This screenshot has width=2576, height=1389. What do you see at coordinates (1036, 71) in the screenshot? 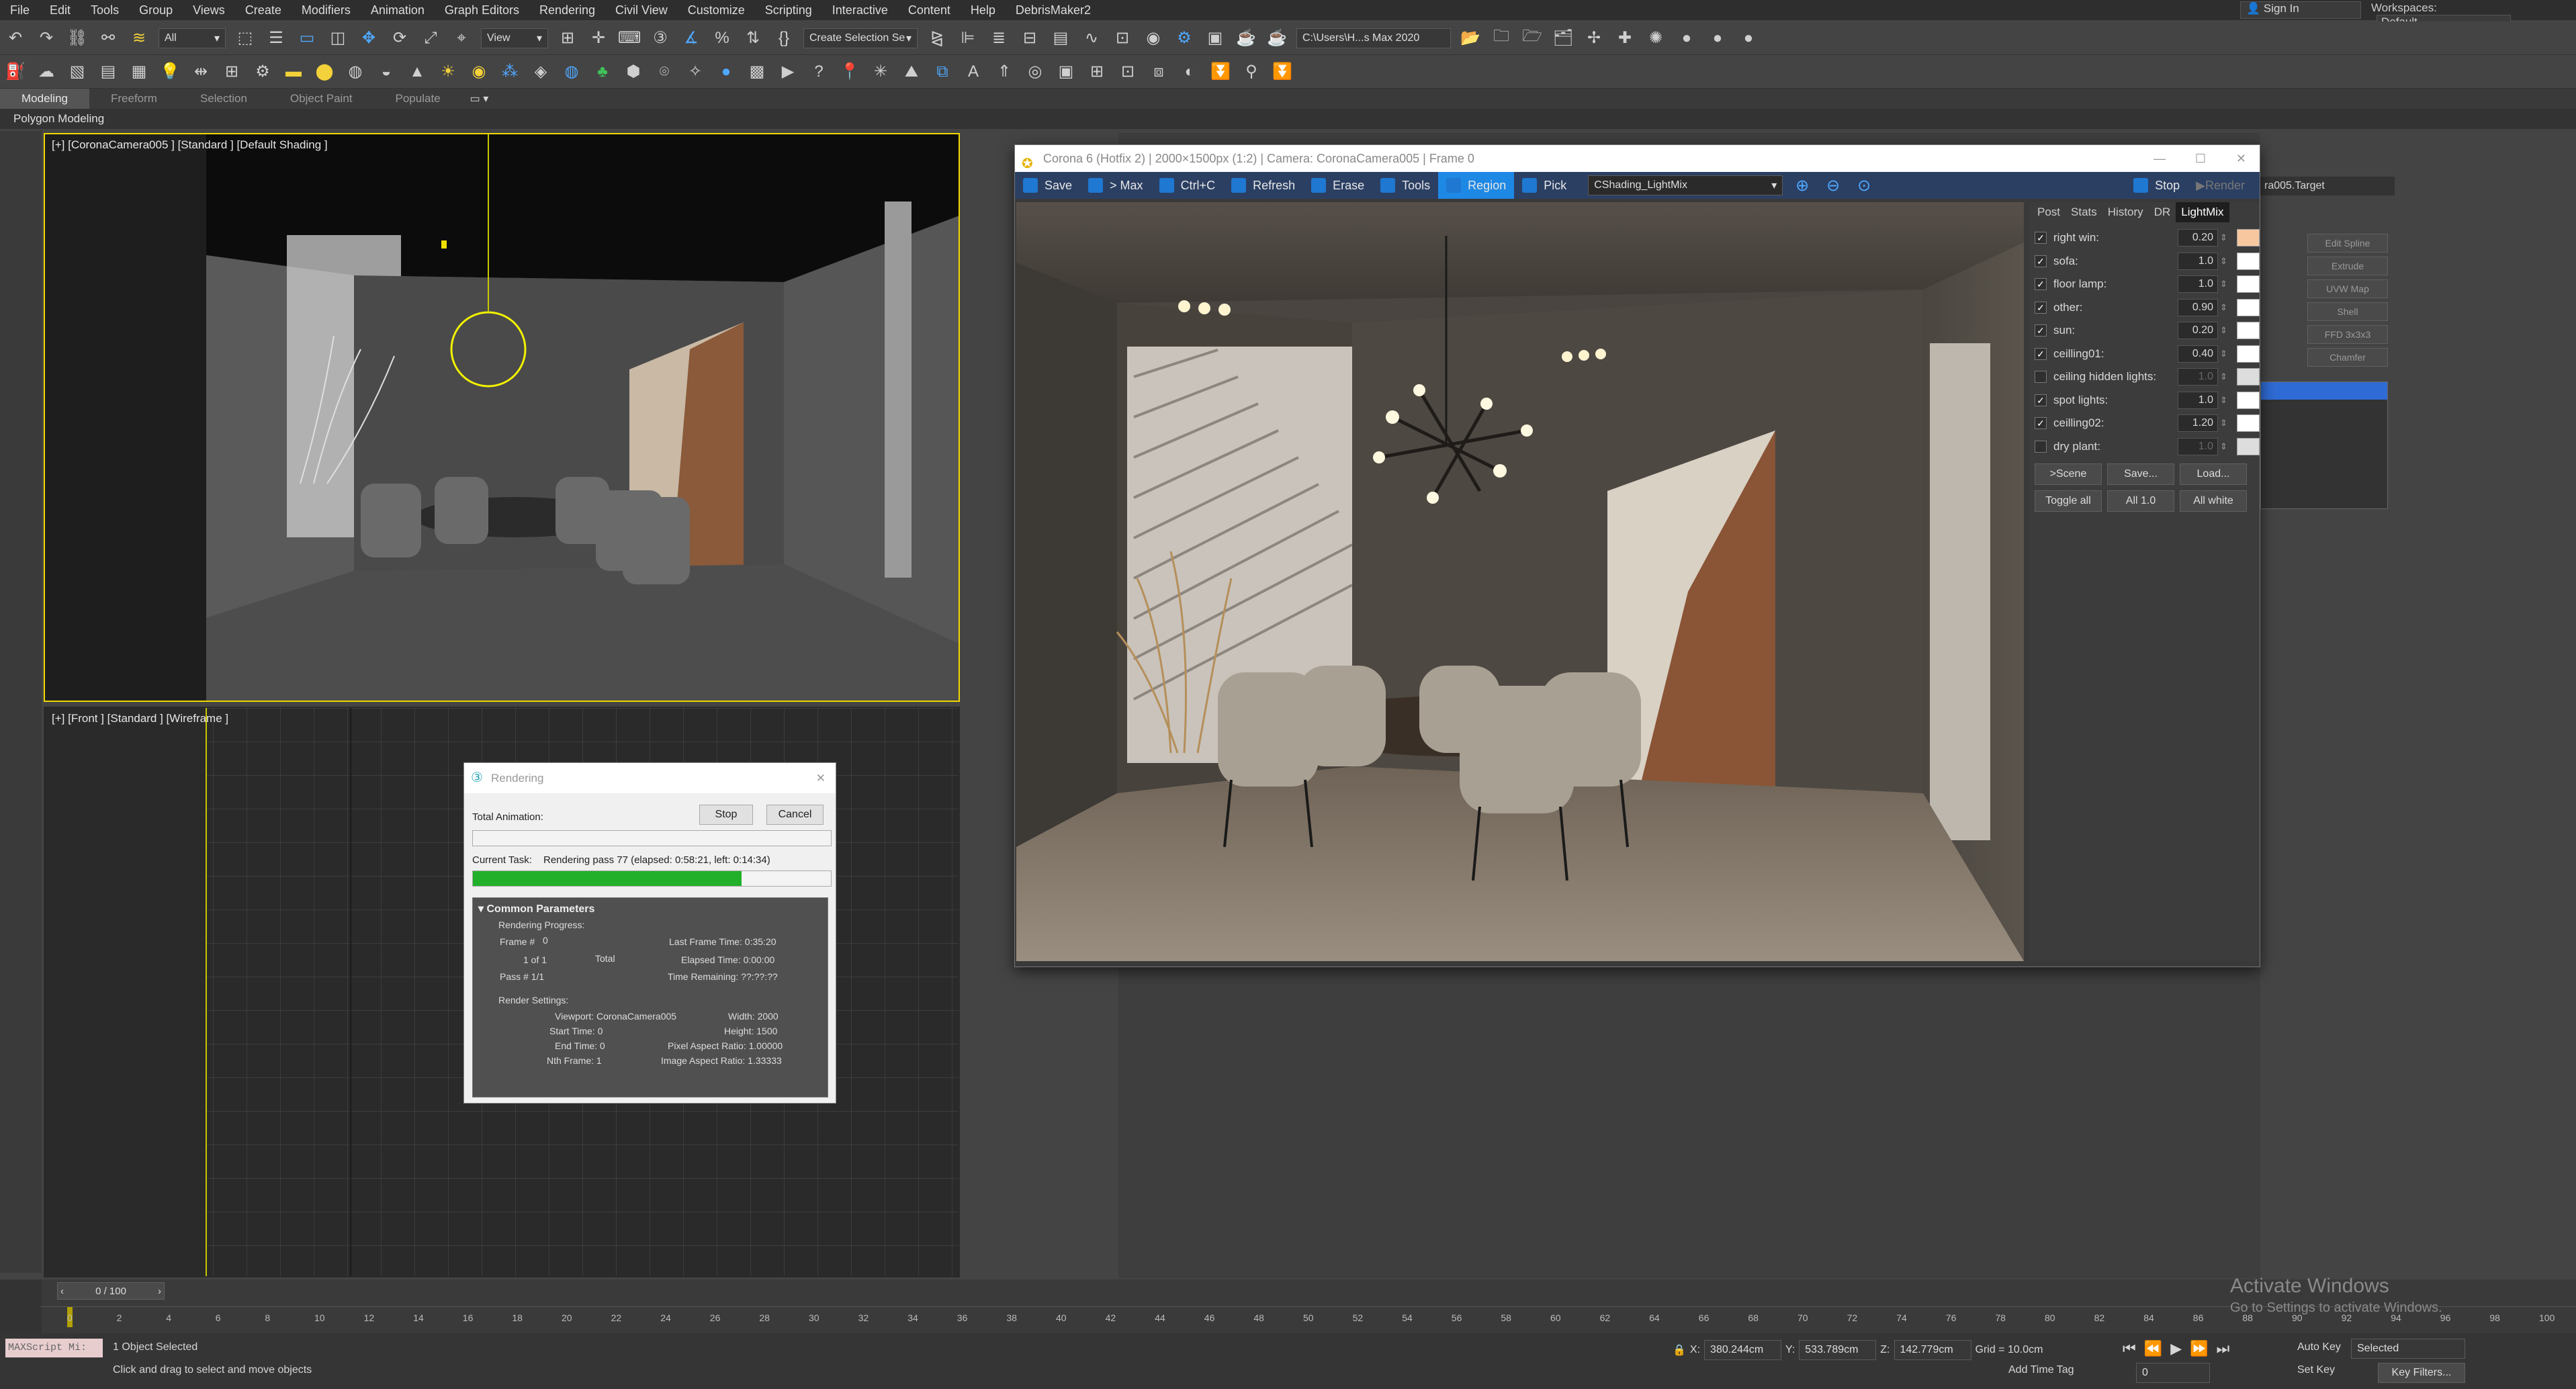
I see `ring-icon: ◎` at bounding box center [1036, 71].